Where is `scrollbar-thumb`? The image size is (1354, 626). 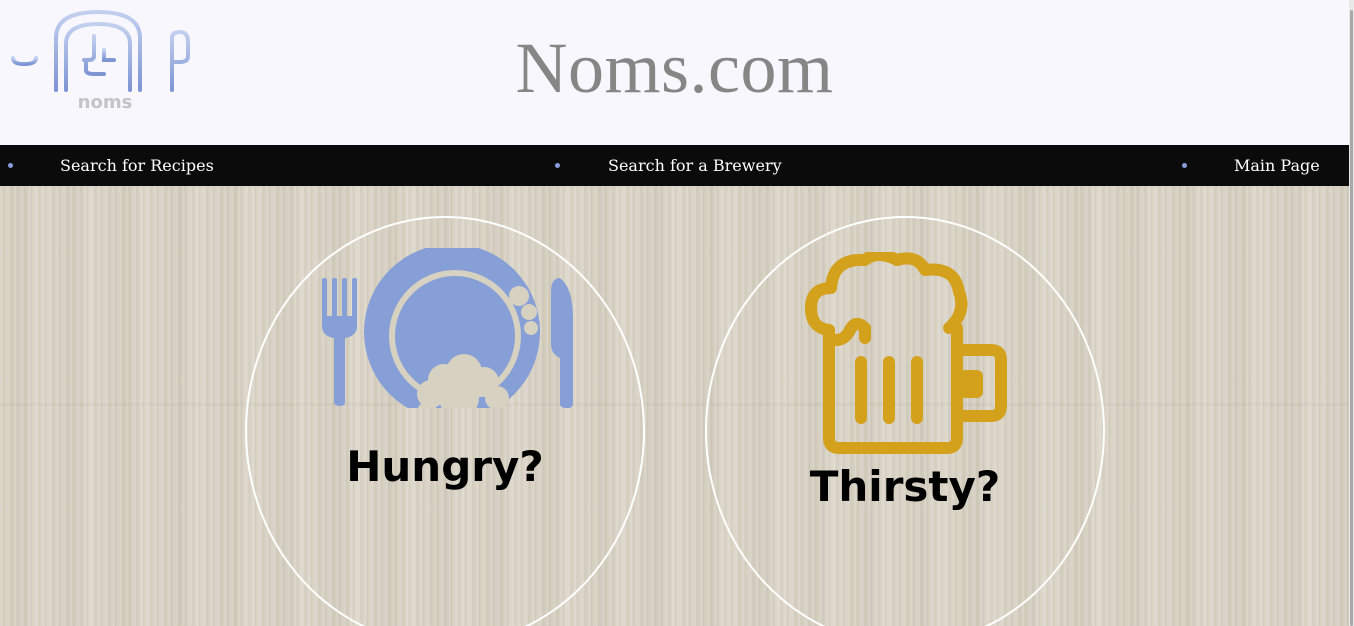
scrollbar-thumb is located at coordinates (1351, 318).